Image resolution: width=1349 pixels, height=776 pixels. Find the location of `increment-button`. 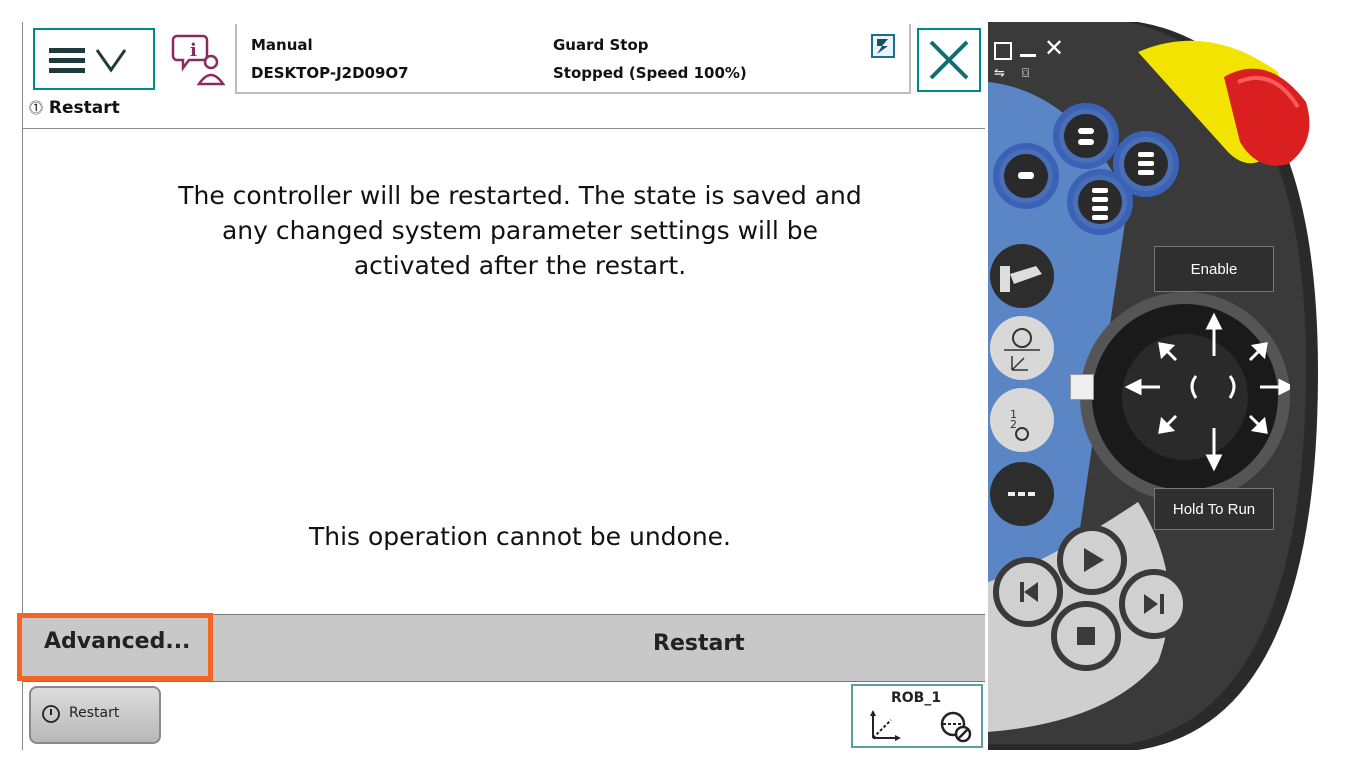

increment-button is located at coordinates (1022, 494).